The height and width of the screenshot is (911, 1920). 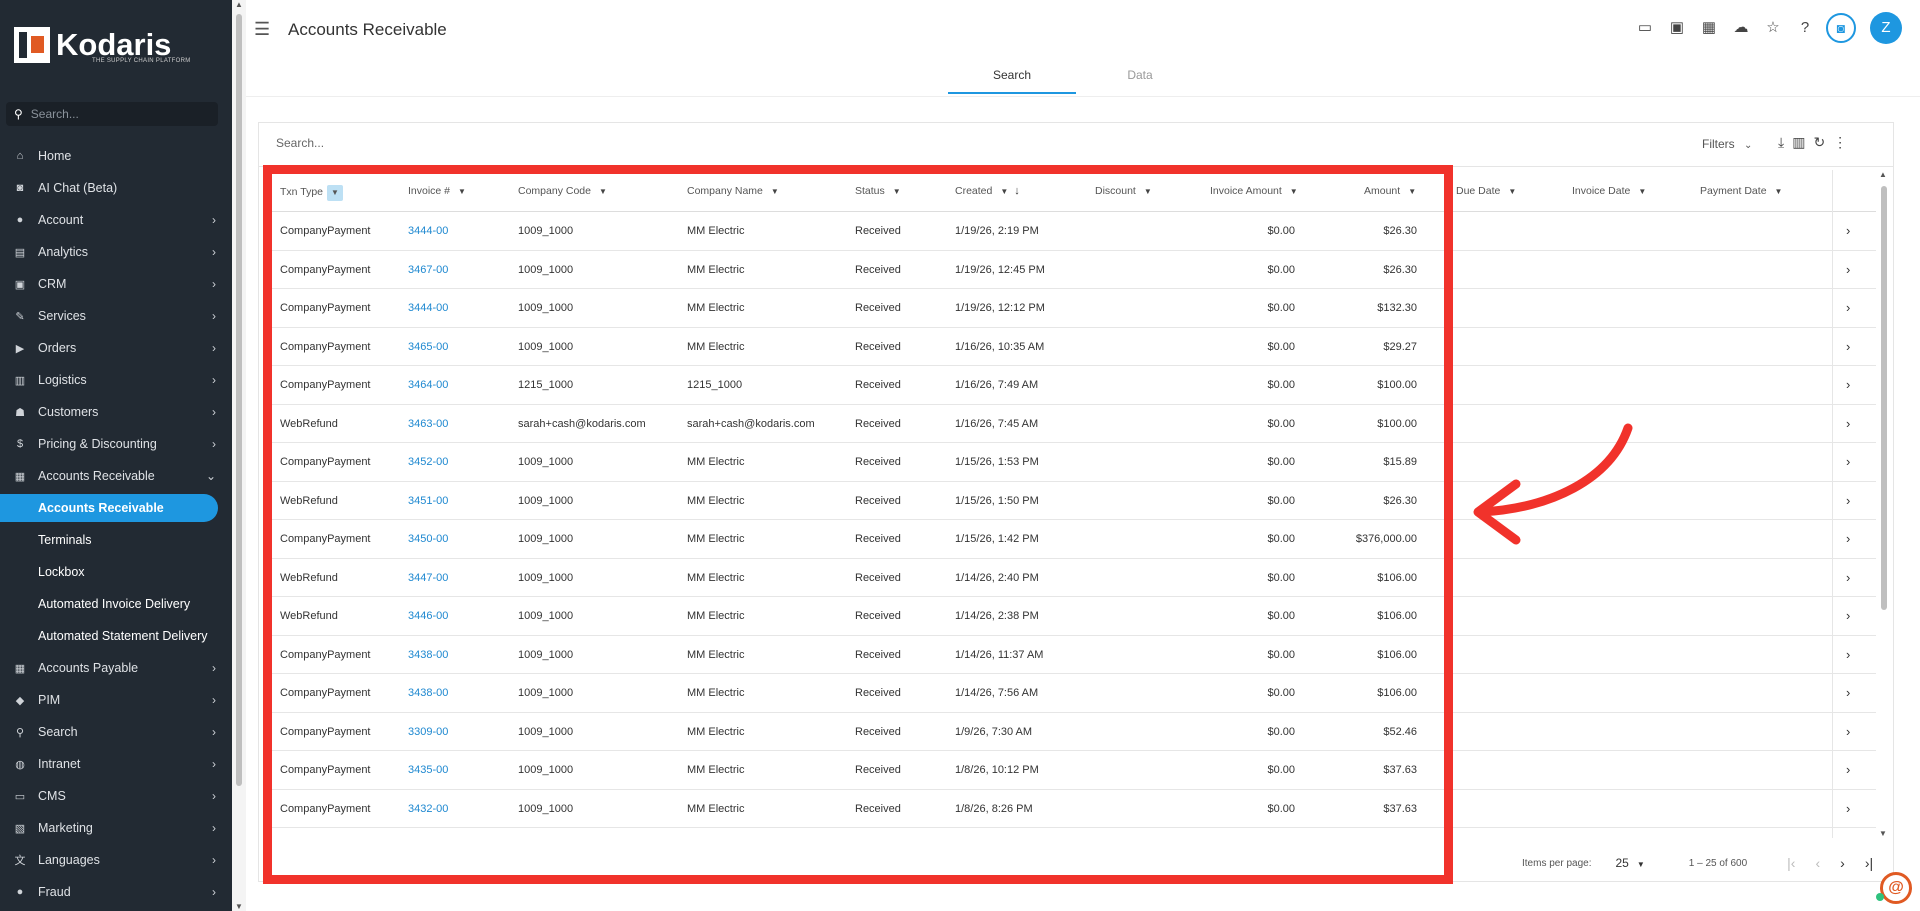 I want to click on header-due-date: Due Date ▼, so click(x=1486, y=191).